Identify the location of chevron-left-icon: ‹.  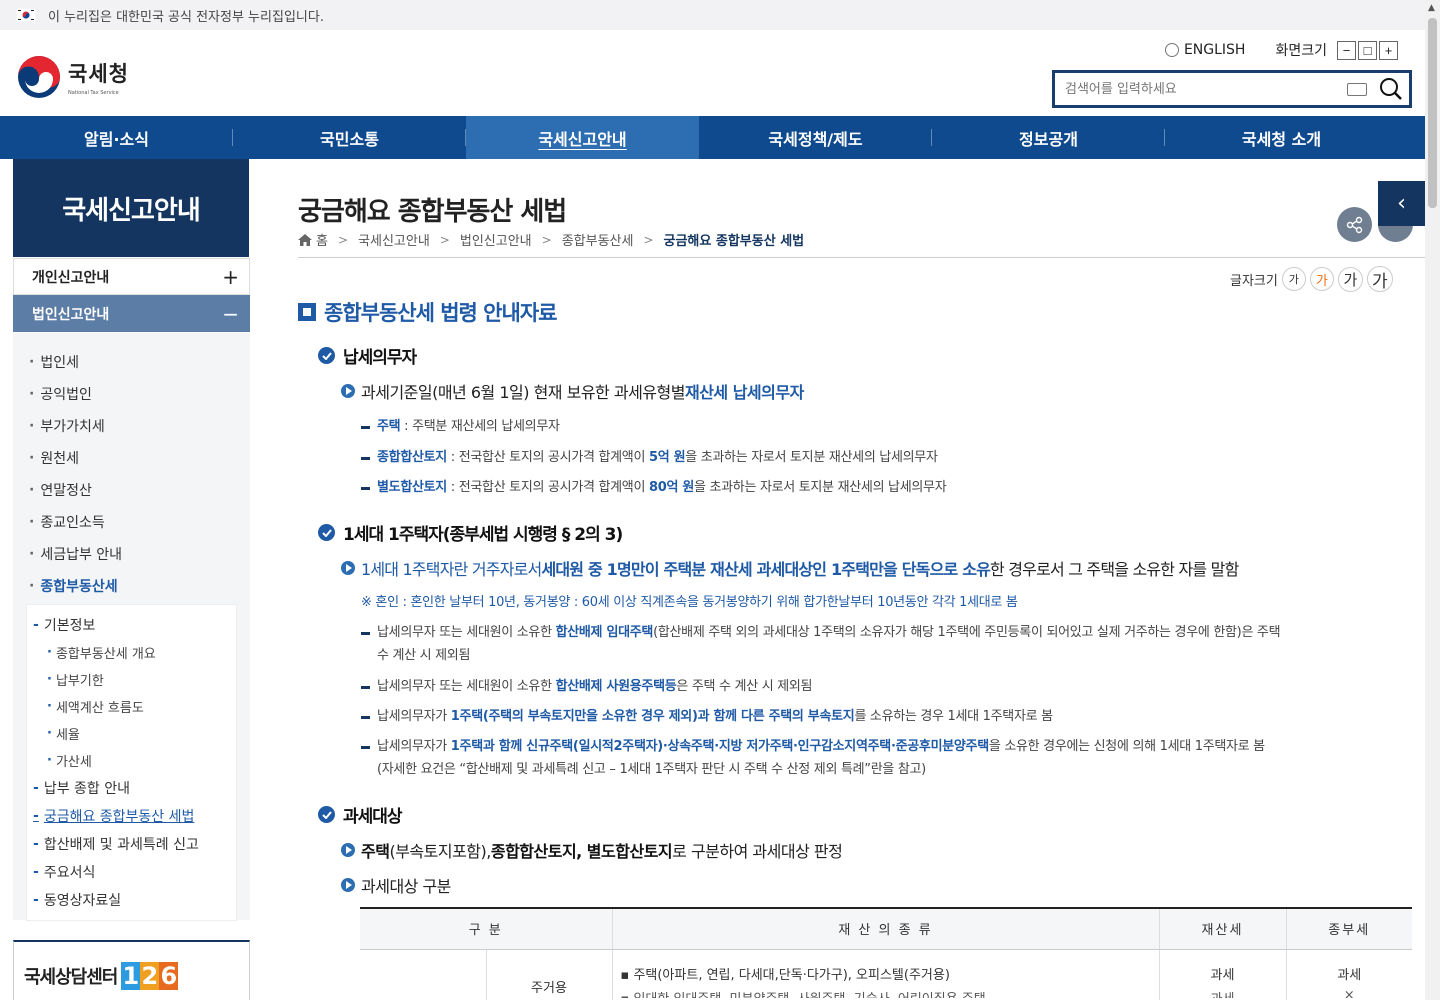
(1401, 203).